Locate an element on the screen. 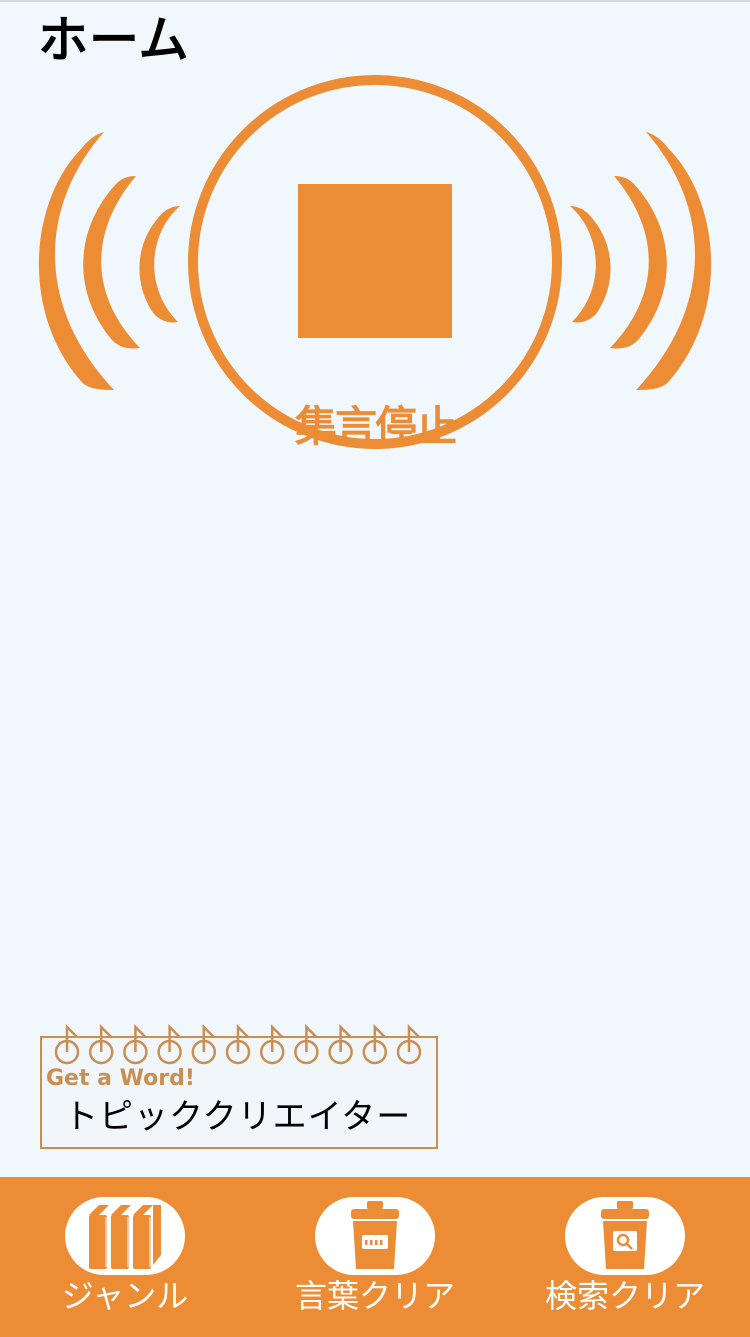 This screenshot has width=750, height=1337. bottom-tab-bar: ジャンル 言葉クリア 検索クリア is located at coordinates (375, 1257).